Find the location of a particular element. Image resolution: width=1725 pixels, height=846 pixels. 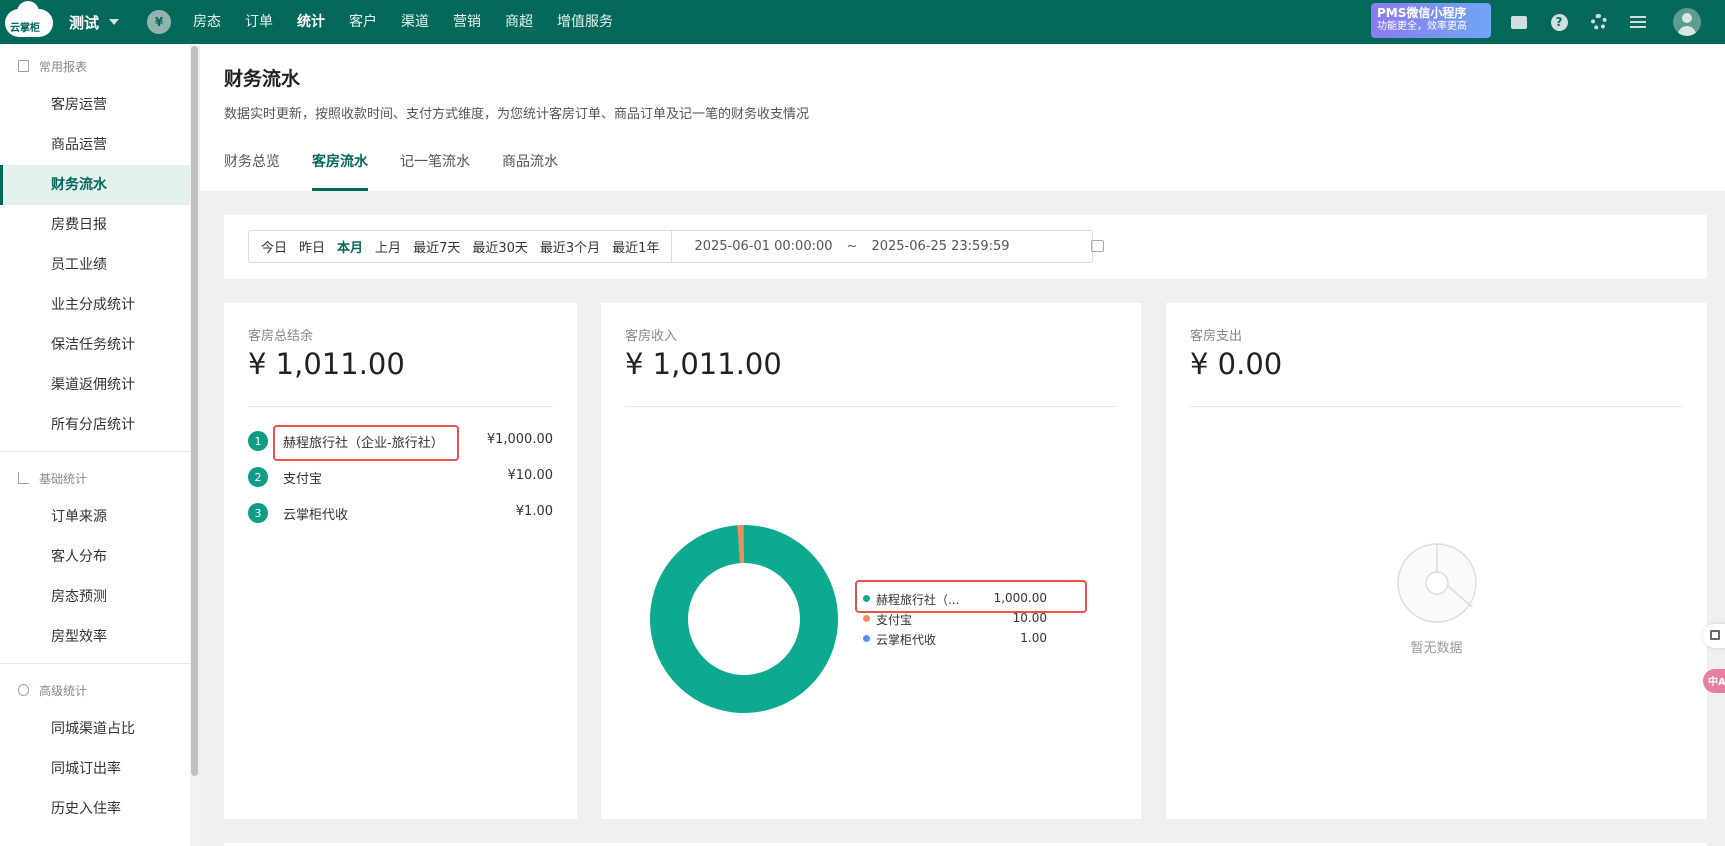

tab-item: 客房流水 is located at coordinates (340, 169).